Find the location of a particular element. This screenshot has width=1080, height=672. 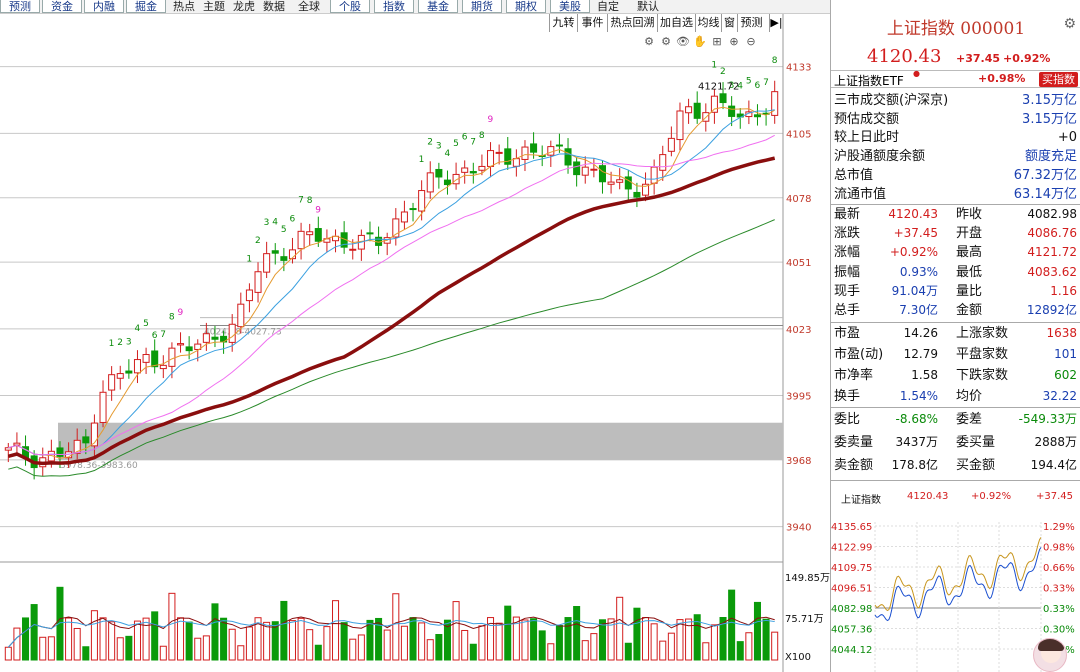

grid2-row: 市净率 1.58 下跌家数 602 is located at coordinates (955, 375).